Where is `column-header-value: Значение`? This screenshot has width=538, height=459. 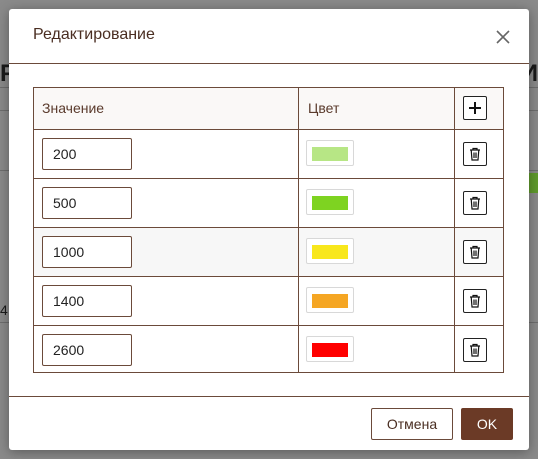 column-header-value: Значение is located at coordinates (73, 108).